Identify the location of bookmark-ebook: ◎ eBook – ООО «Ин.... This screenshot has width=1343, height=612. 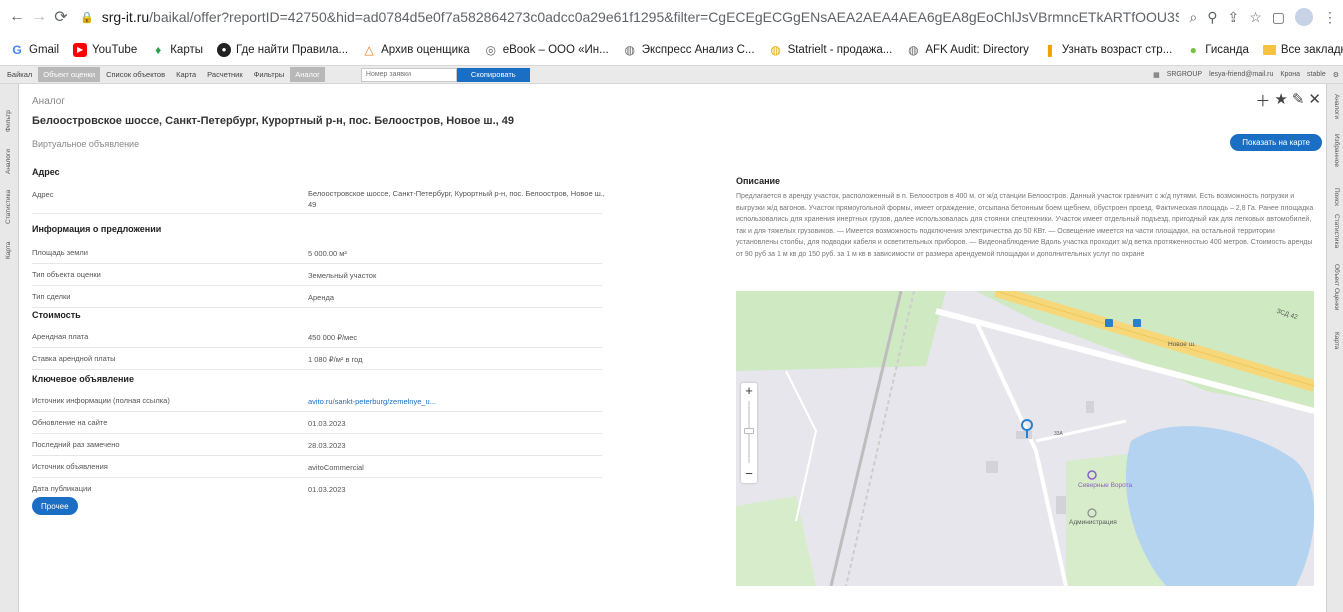
(546, 50).